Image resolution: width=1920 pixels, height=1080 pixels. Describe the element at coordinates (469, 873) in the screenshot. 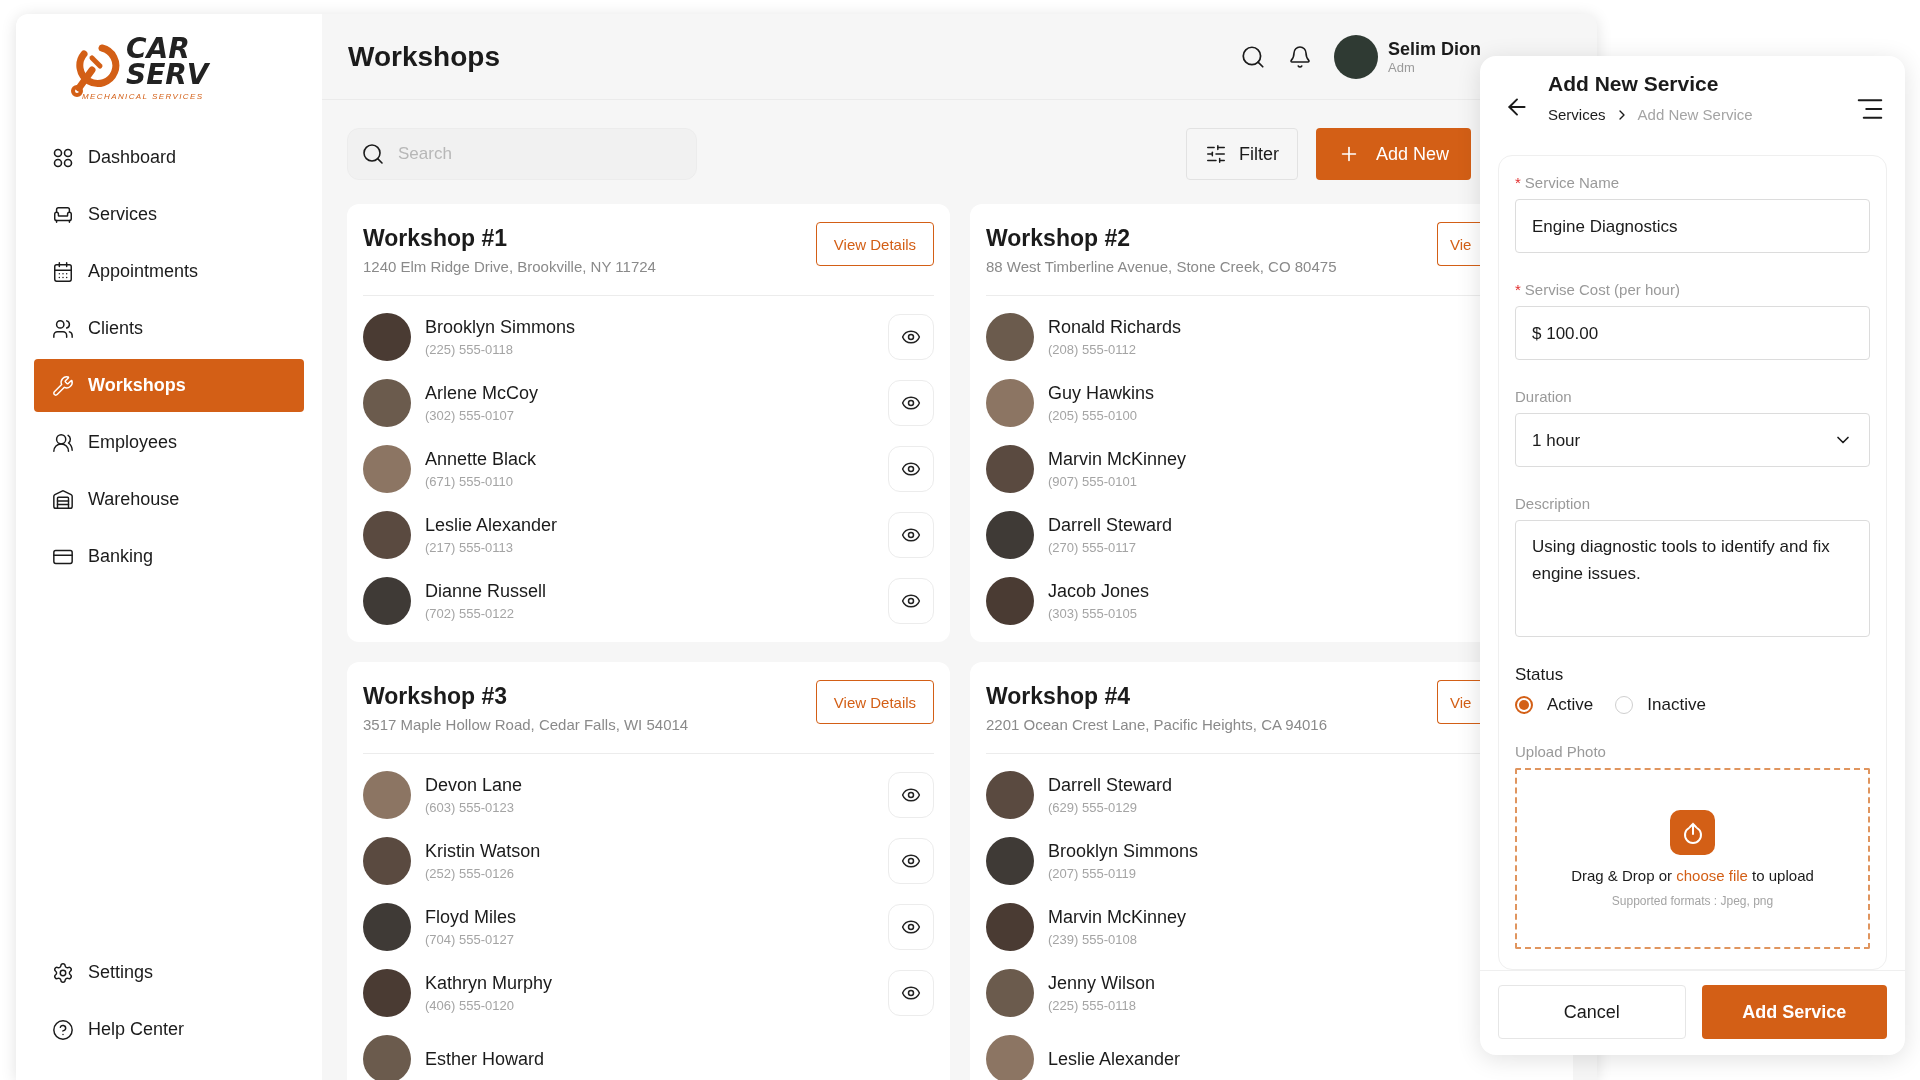

I see `contact-phone: (252) 555-0126` at that location.